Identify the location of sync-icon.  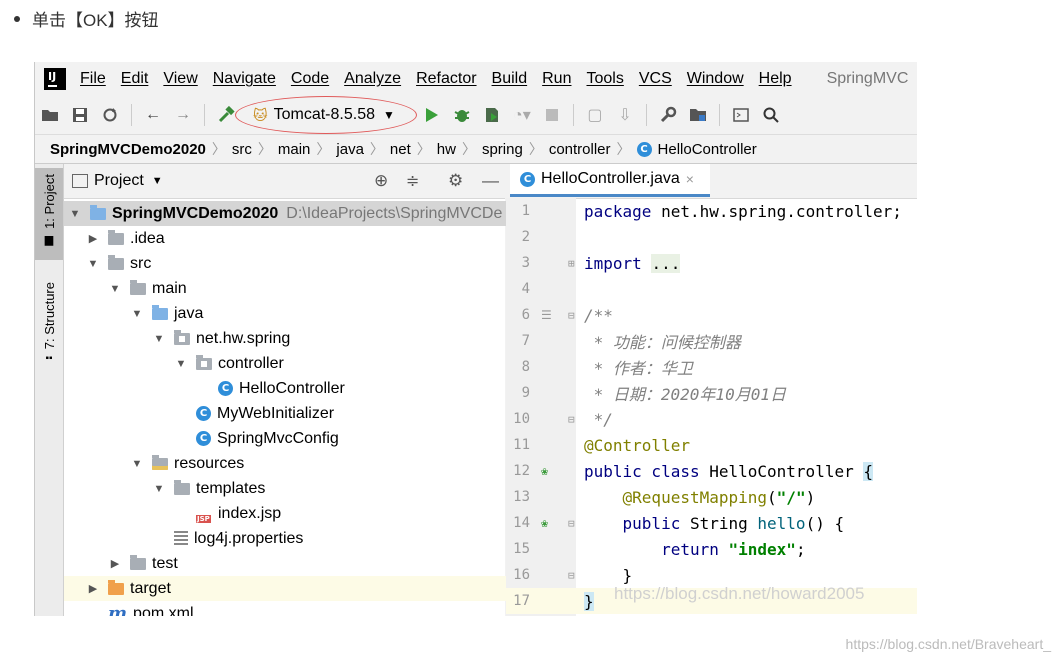
(110, 115).